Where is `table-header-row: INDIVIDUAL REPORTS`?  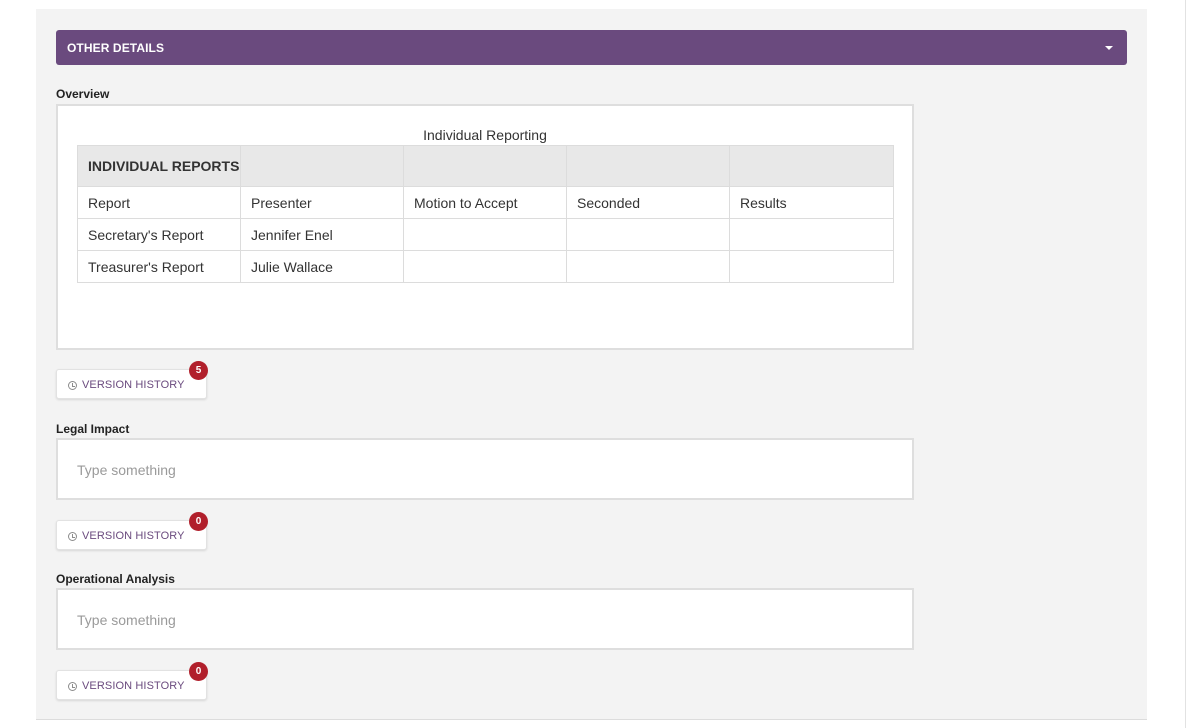
table-header-row: INDIVIDUAL REPORTS is located at coordinates (485, 166).